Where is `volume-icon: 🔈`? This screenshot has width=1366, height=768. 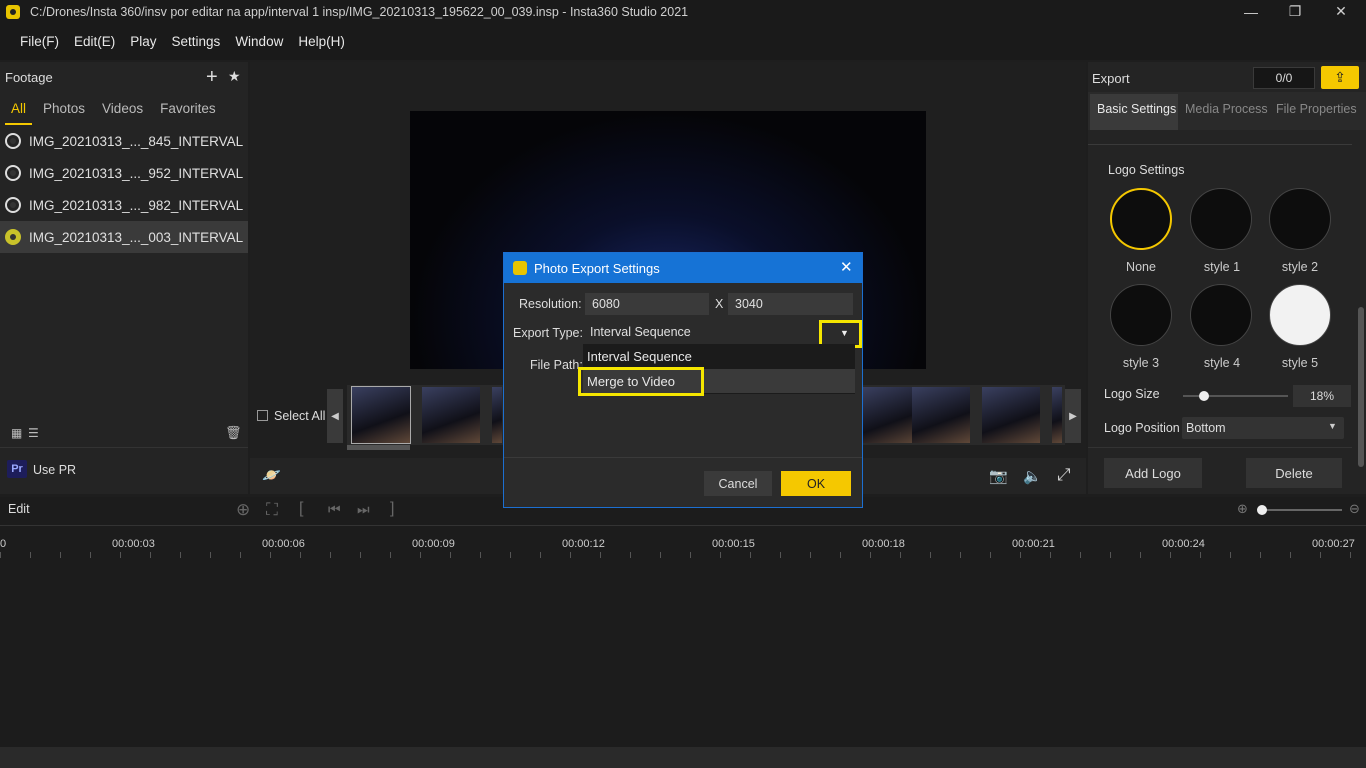 volume-icon: 🔈 is located at coordinates (1032, 476).